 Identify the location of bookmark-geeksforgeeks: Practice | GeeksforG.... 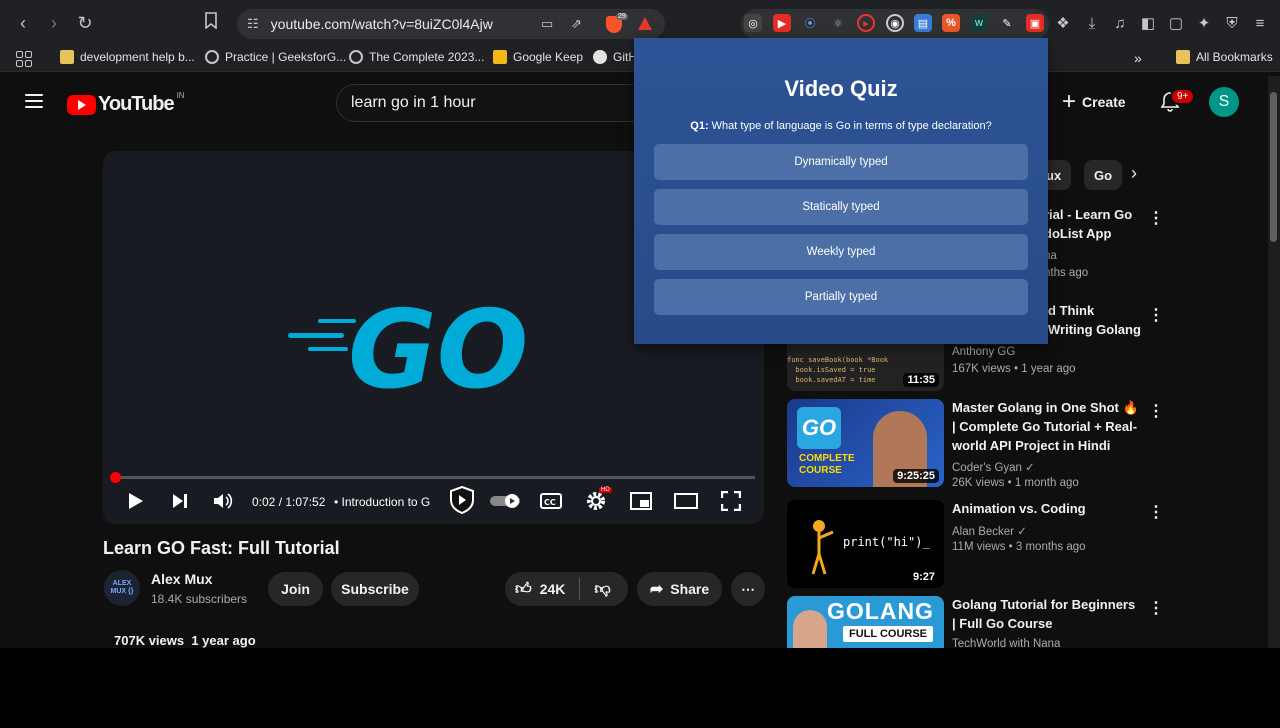
(275, 57).